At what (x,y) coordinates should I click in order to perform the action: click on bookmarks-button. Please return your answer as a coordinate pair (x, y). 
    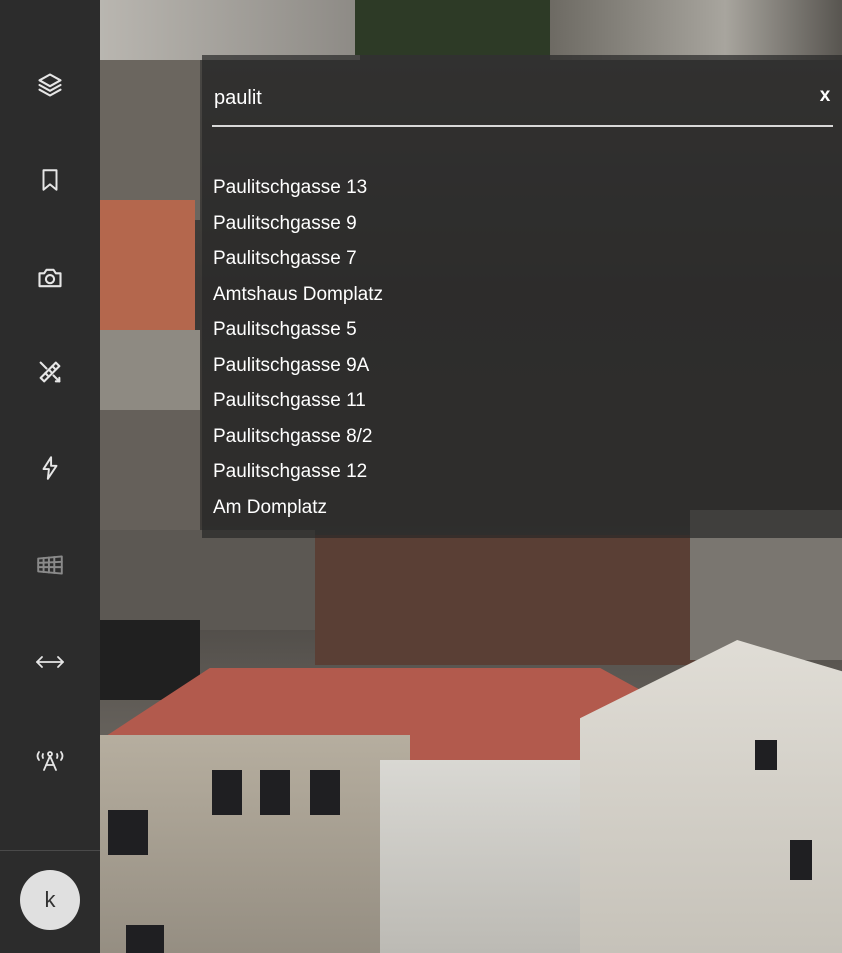
    Looking at the image, I should click on (50, 182).